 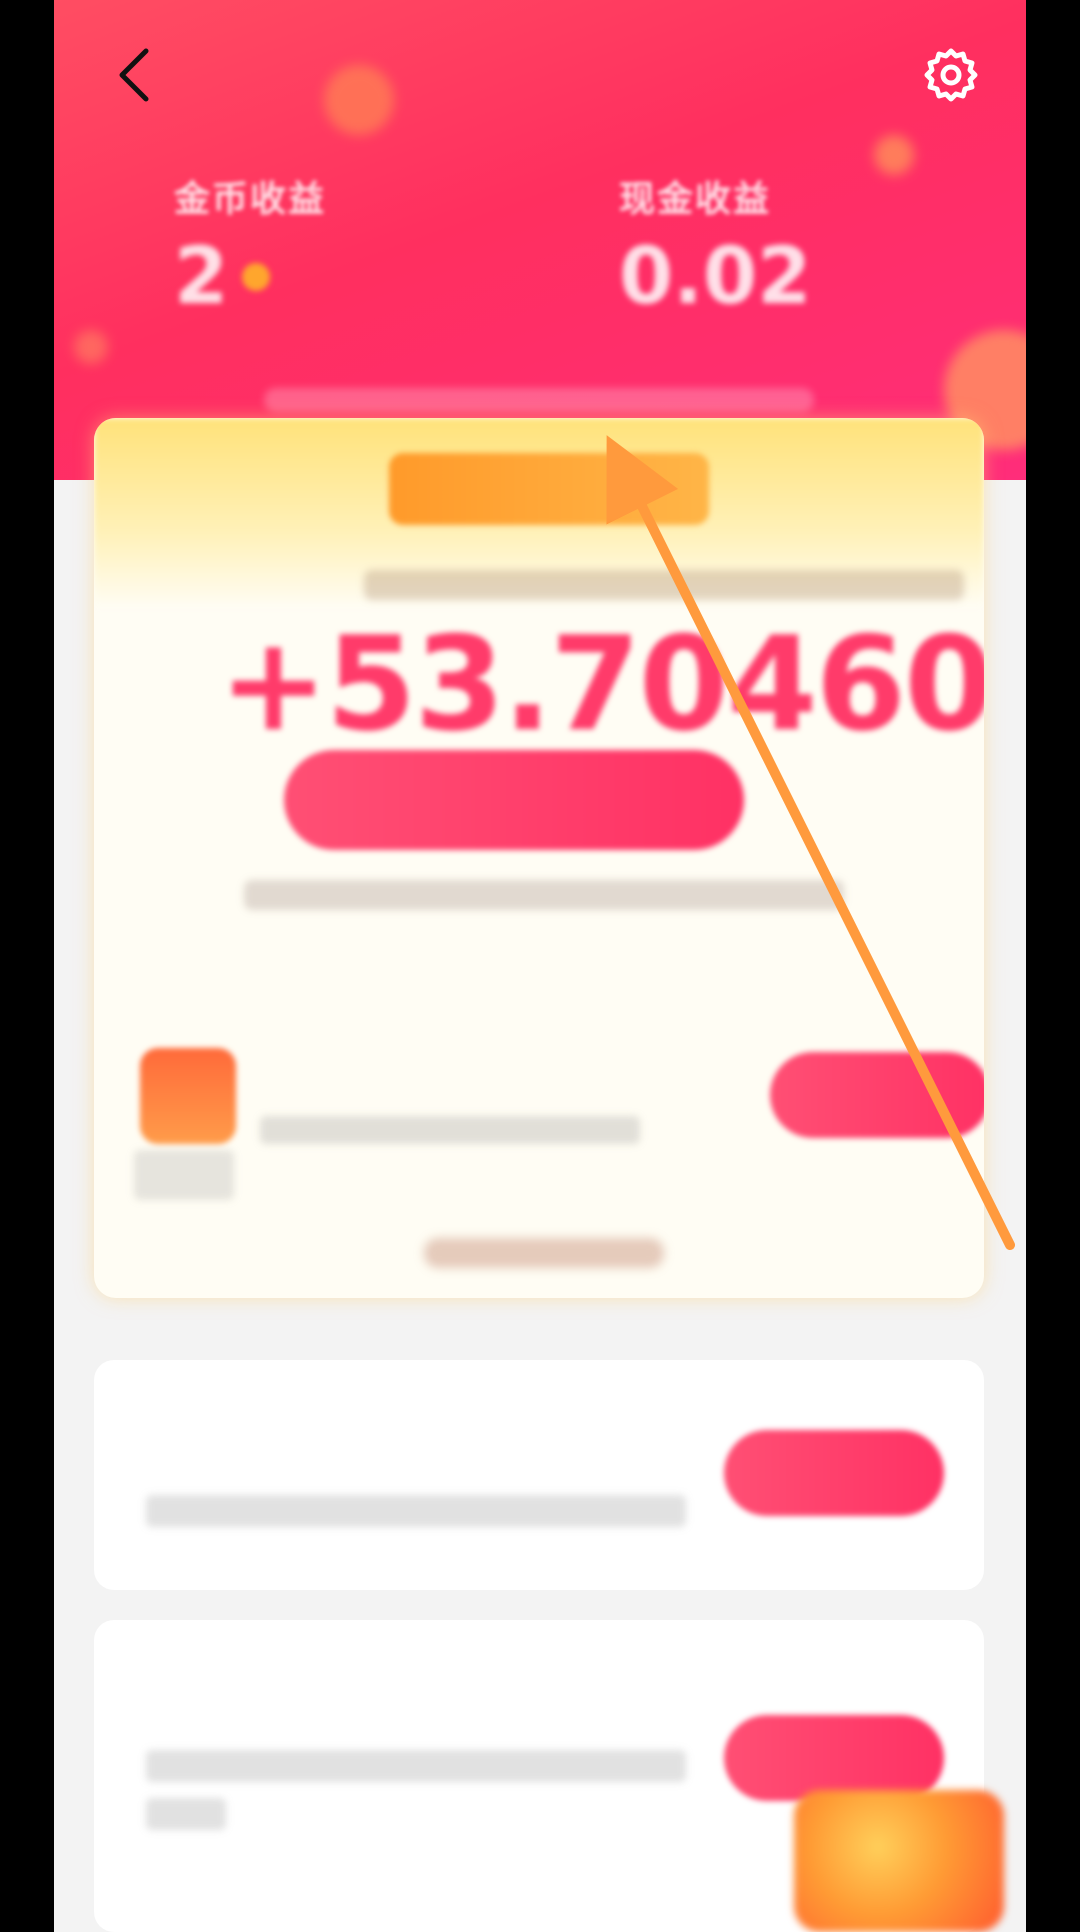 What do you see at coordinates (539, 400) in the screenshot?
I see `header-hint-text` at bounding box center [539, 400].